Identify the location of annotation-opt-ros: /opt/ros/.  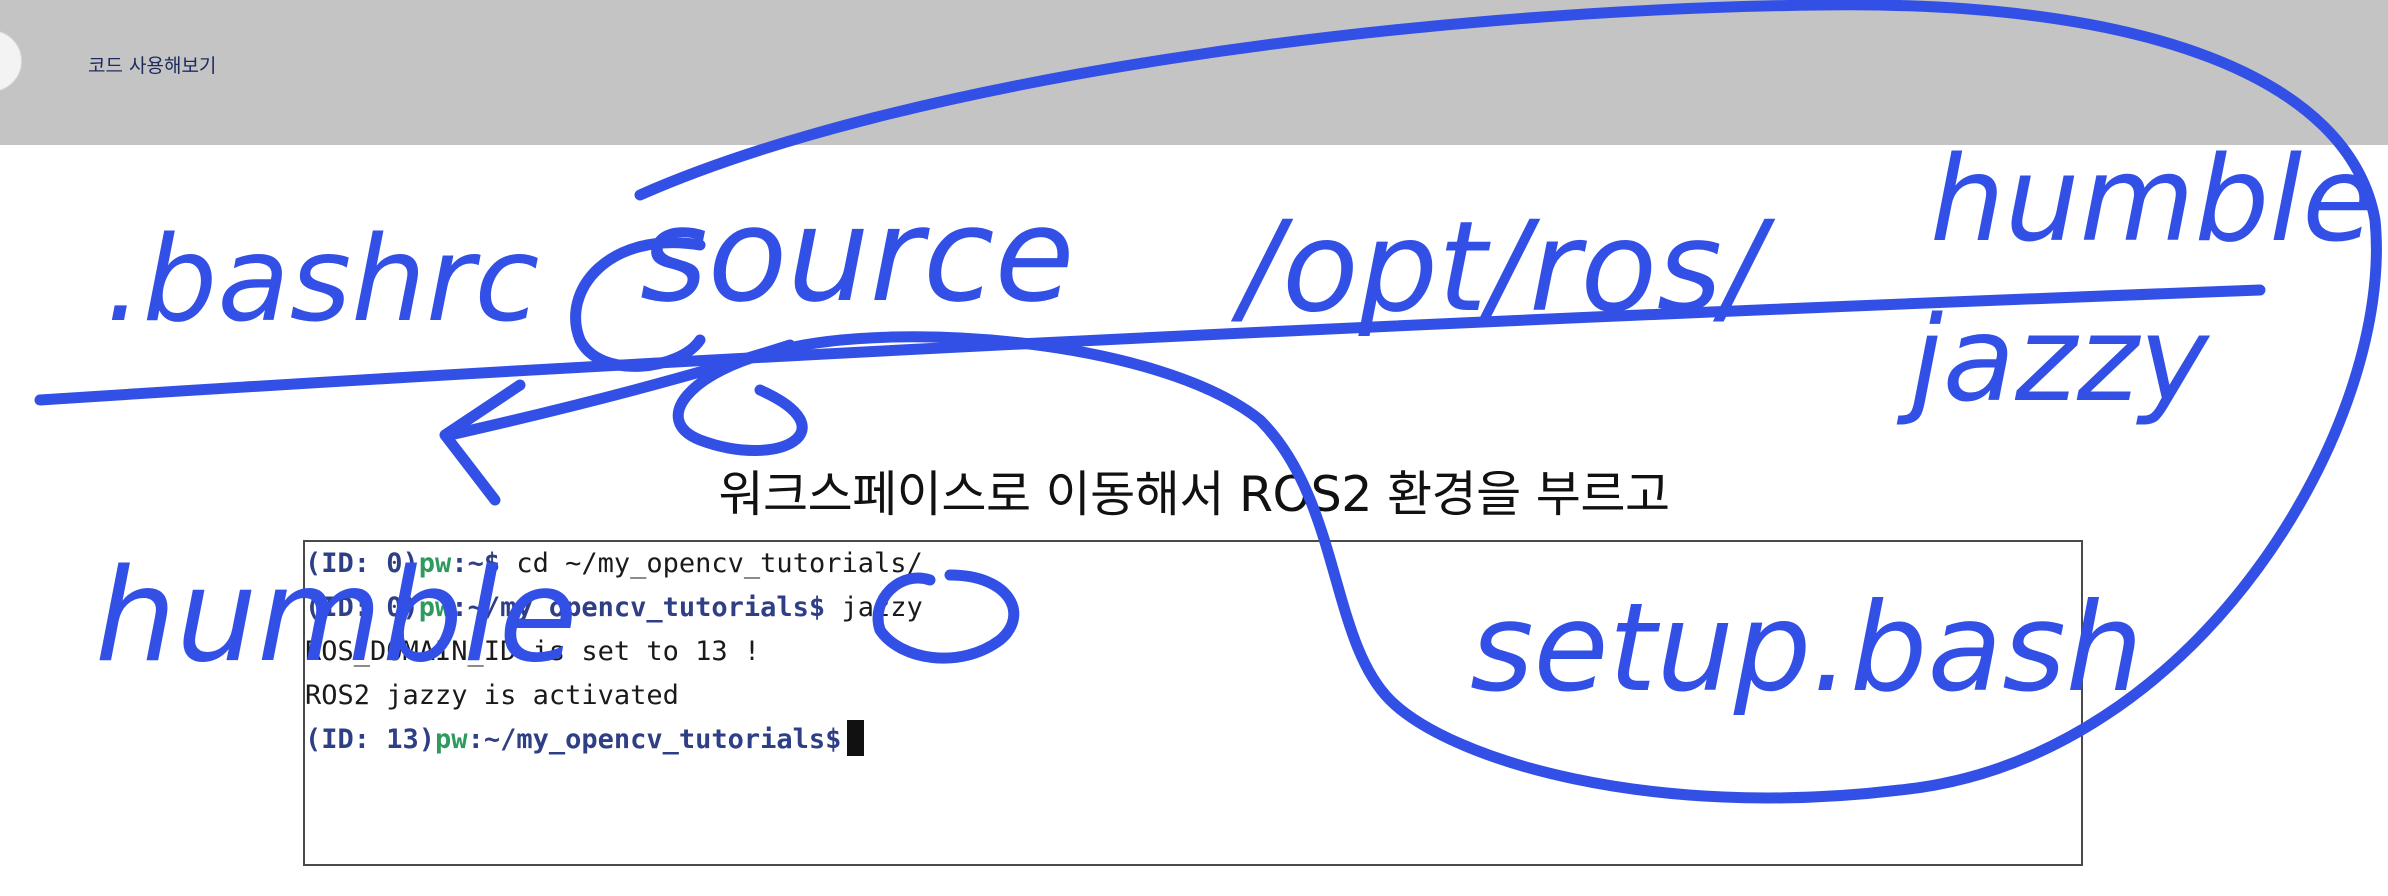
(1503, 267).